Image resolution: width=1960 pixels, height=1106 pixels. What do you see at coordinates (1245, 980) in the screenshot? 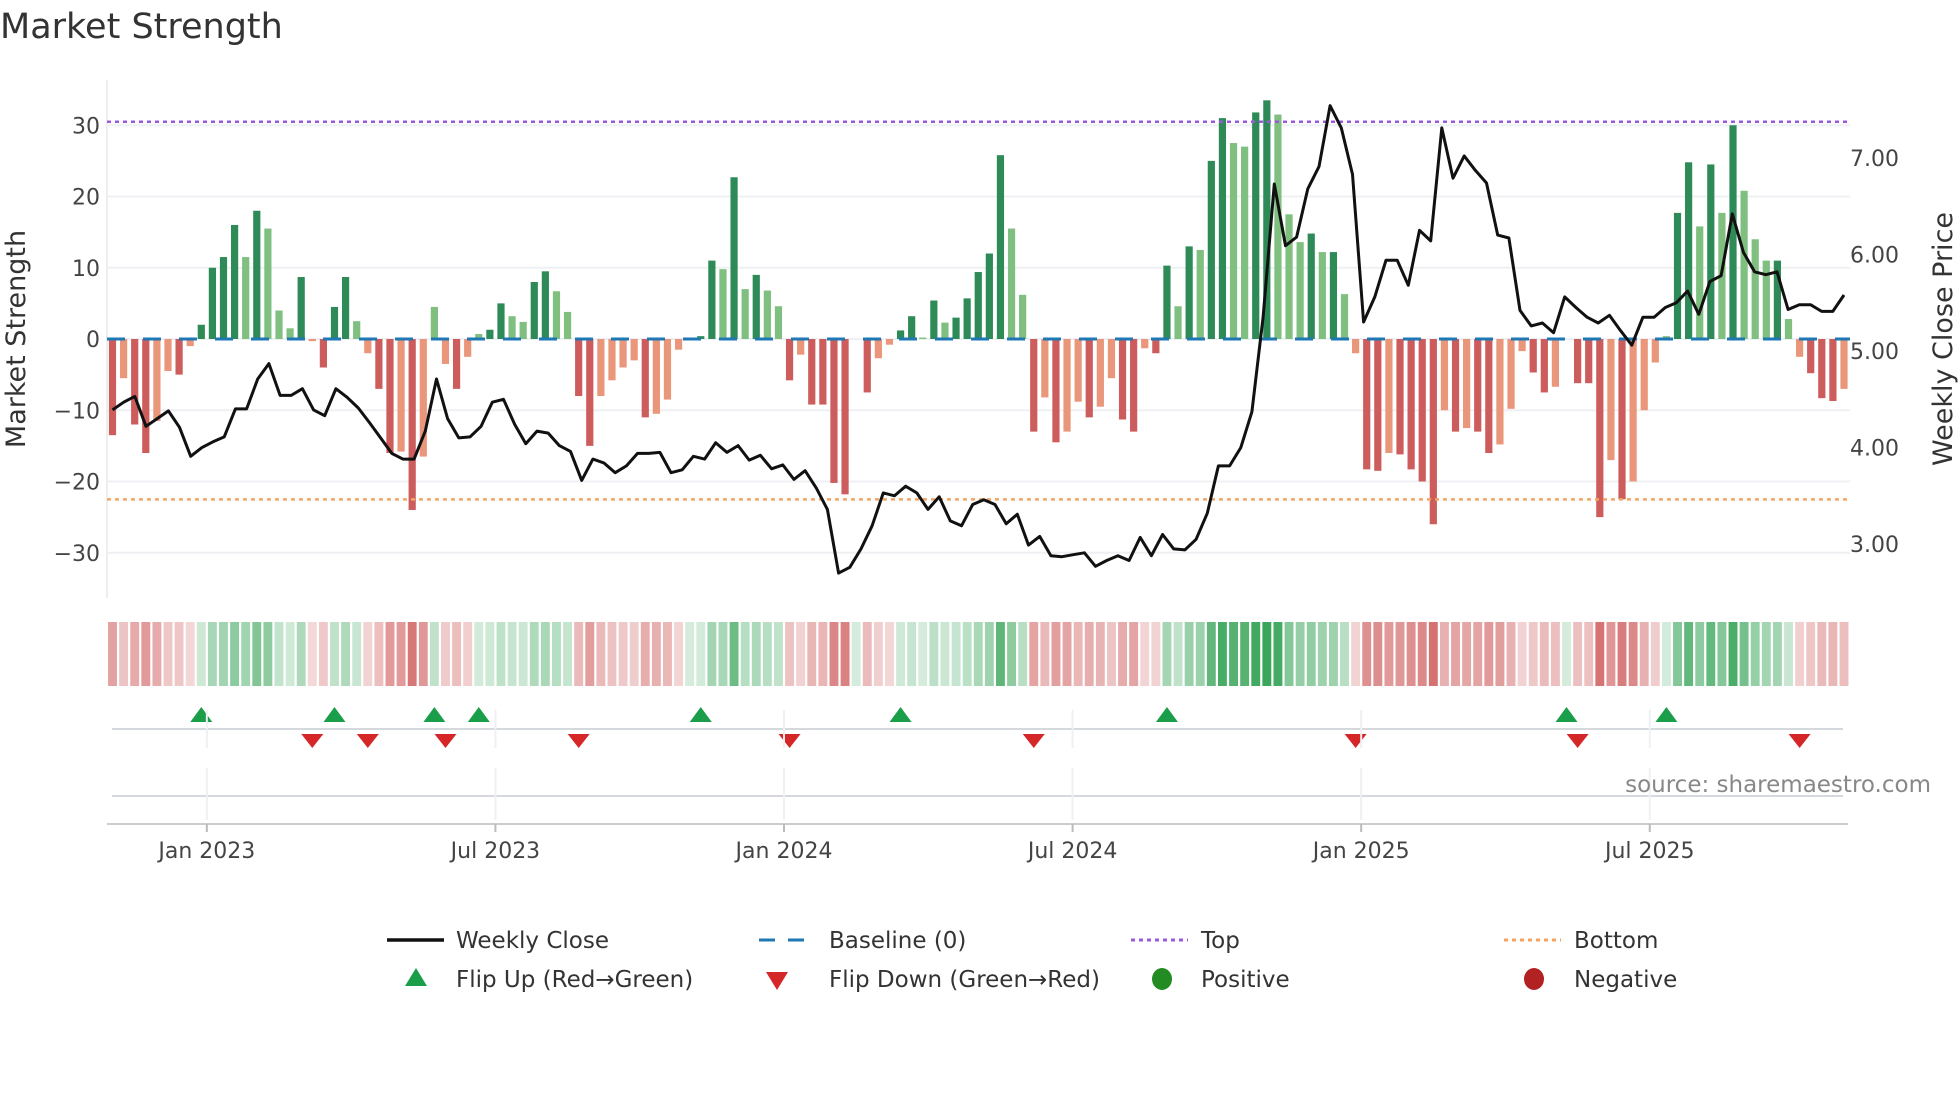
I see `legend-positive-label: Positive` at bounding box center [1245, 980].